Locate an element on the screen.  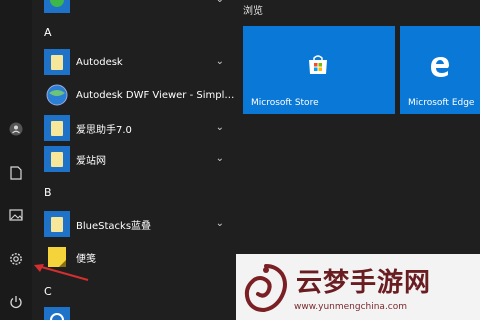
group-letter-c: C is located at coordinates (48, 291).